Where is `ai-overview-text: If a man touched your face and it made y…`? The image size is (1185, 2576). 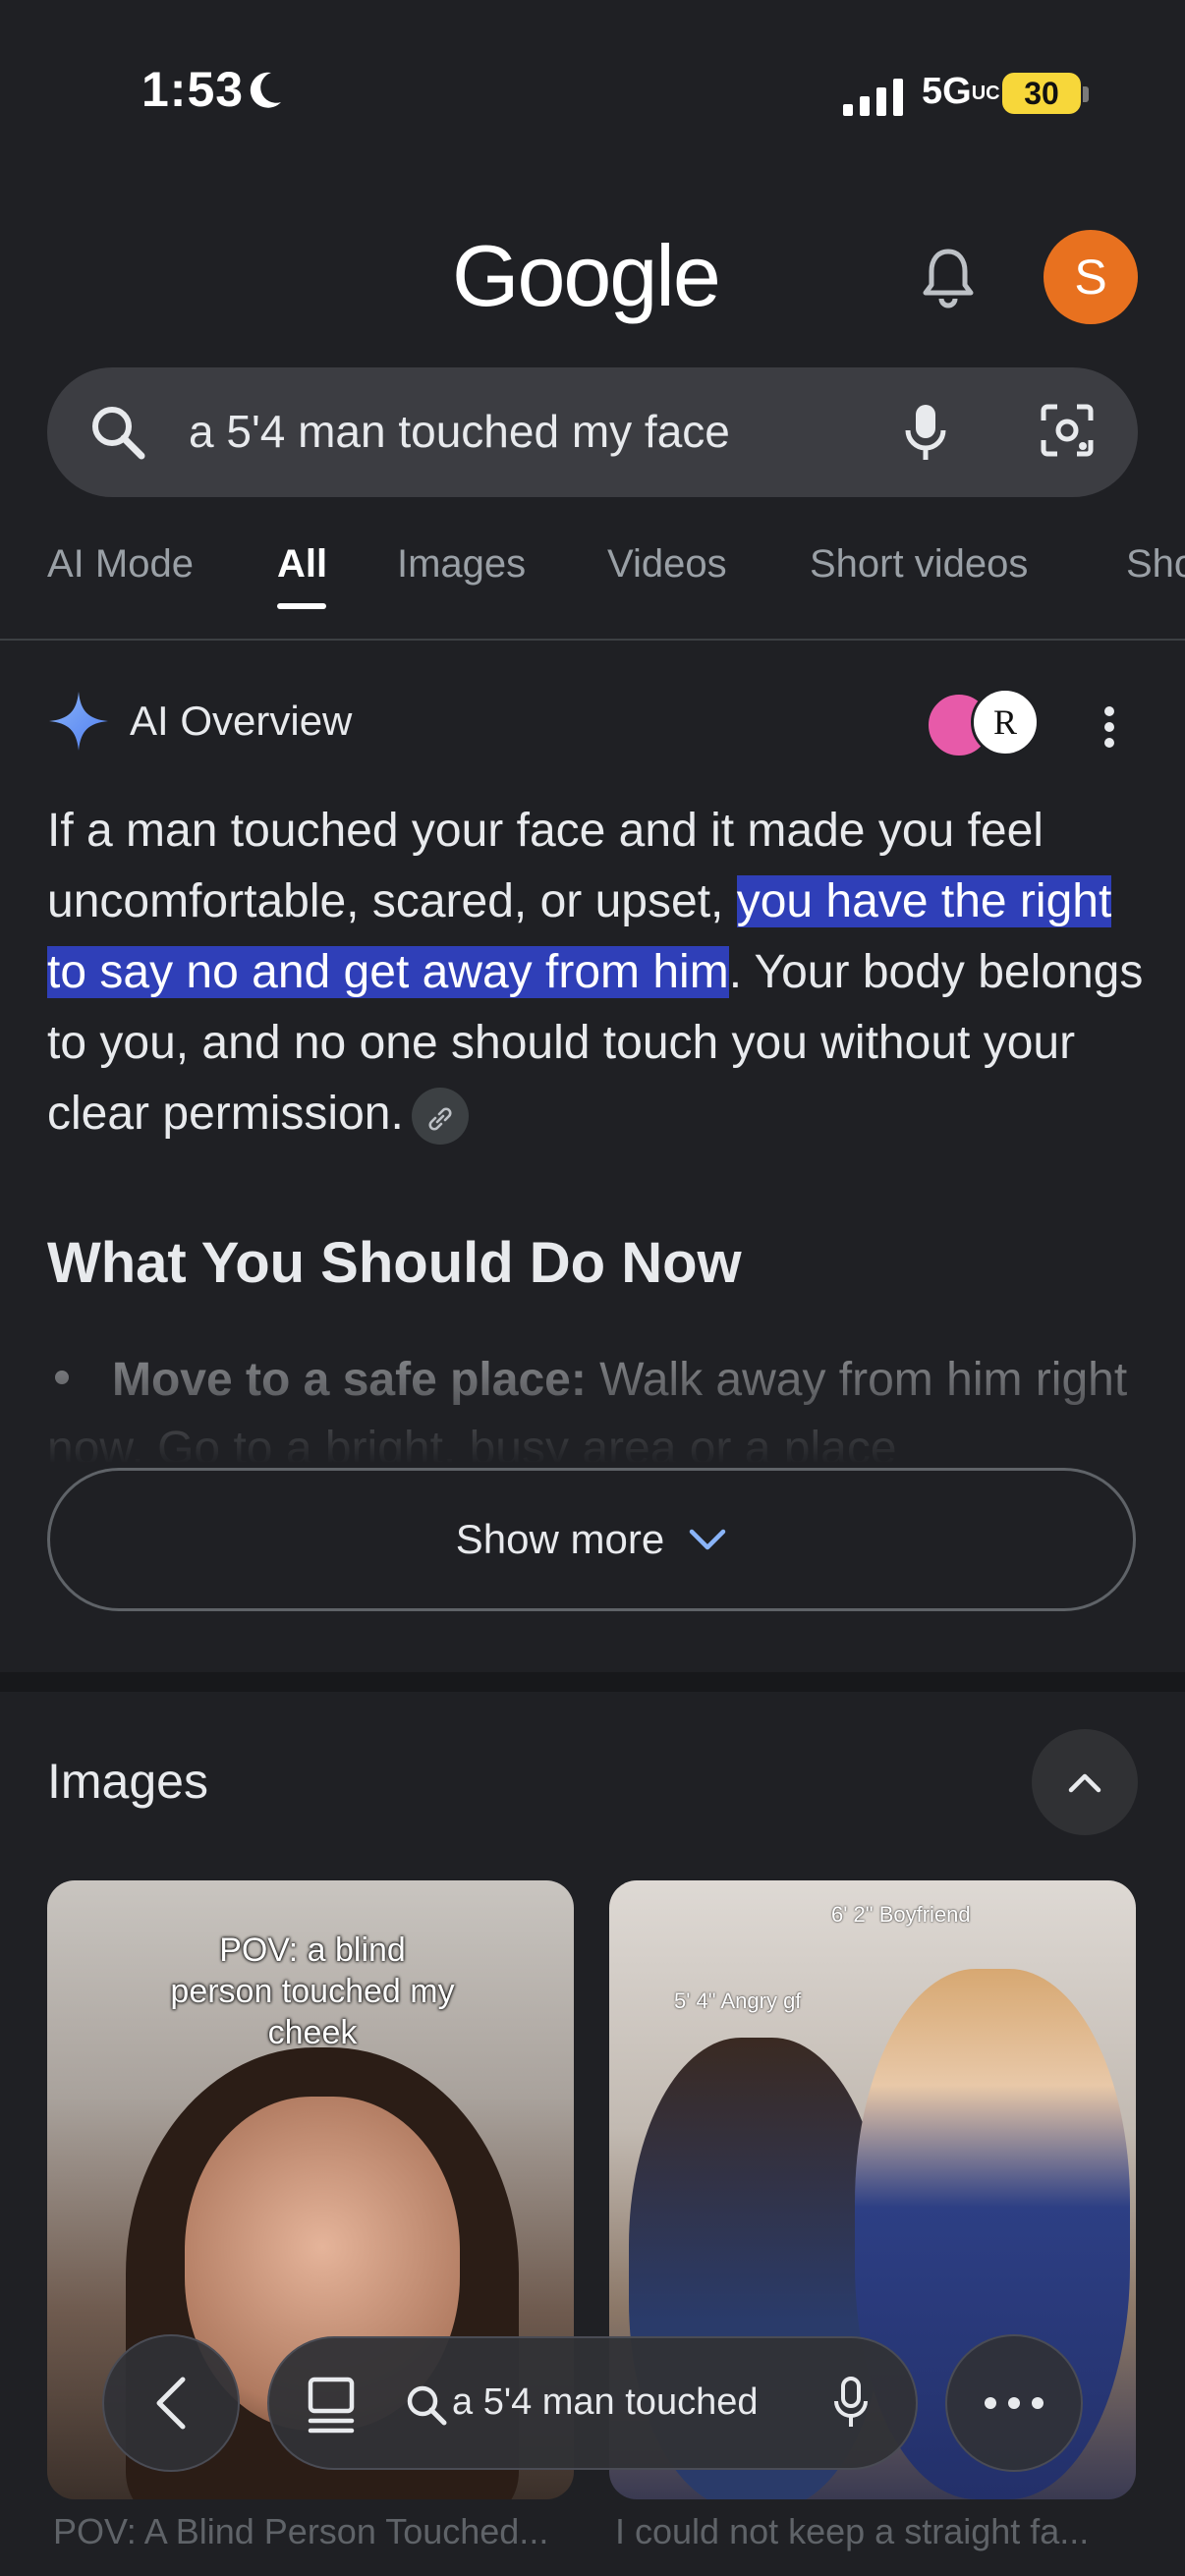 ai-overview-text: If a man touched your face and it made y… is located at coordinates (598, 972).